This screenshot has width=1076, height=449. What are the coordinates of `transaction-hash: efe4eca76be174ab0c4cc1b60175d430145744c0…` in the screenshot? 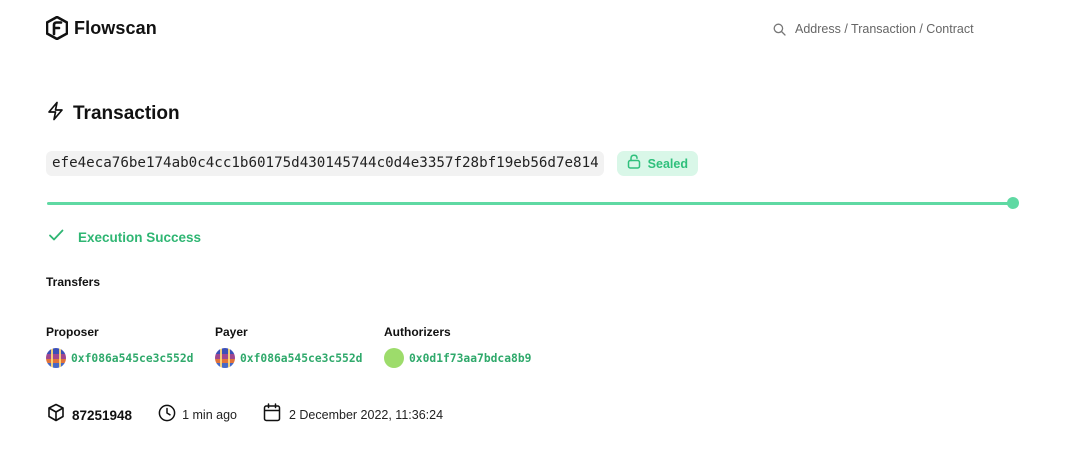 It's located at (325, 163).